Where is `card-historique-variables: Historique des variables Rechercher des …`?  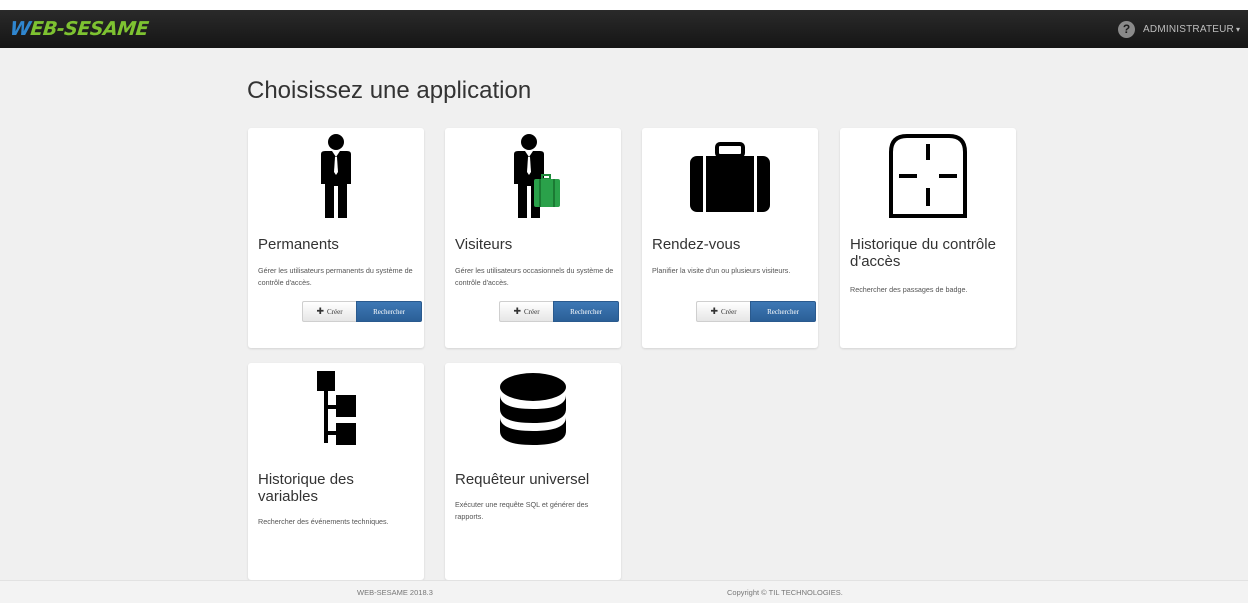
card-historique-variables: Historique des variables Rechercher des … is located at coordinates (336, 471).